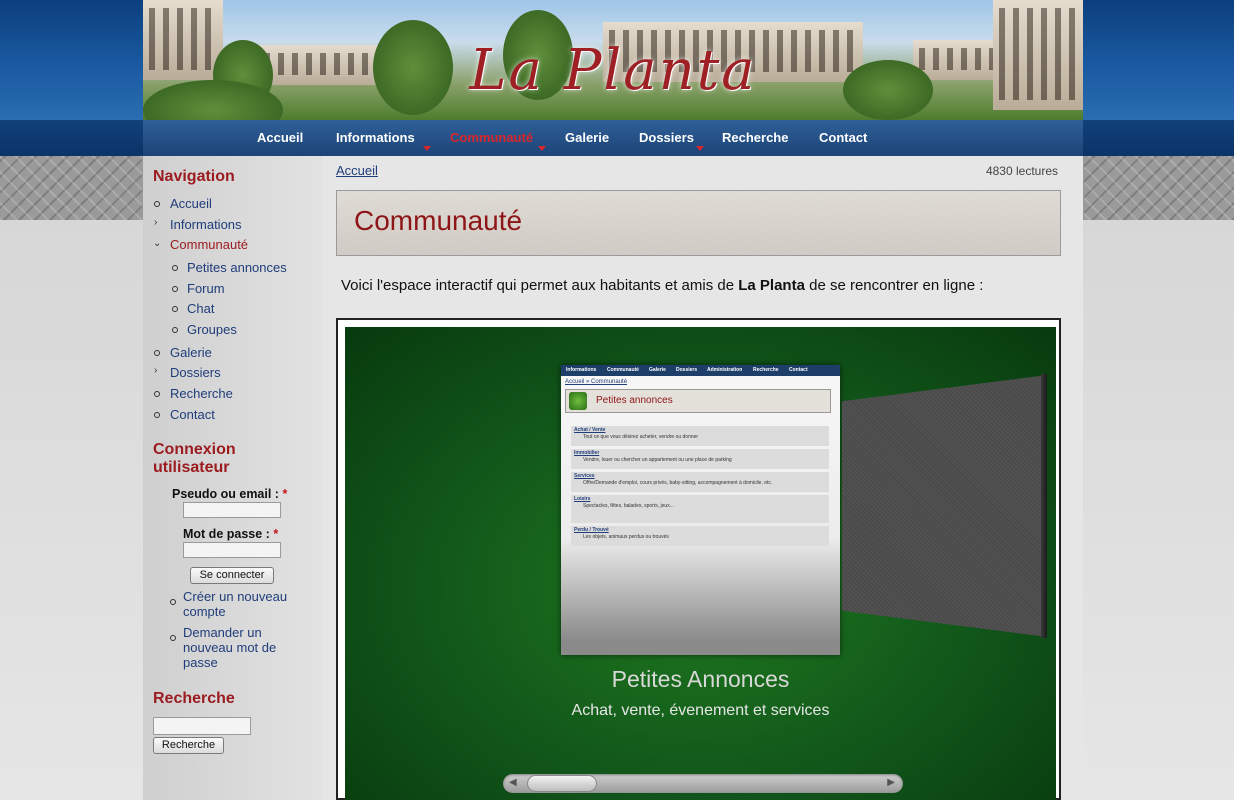  What do you see at coordinates (195, 372) in the screenshot?
I see `sidebar-item-dossiers: Dossiers` at bounding box center [195, 372].